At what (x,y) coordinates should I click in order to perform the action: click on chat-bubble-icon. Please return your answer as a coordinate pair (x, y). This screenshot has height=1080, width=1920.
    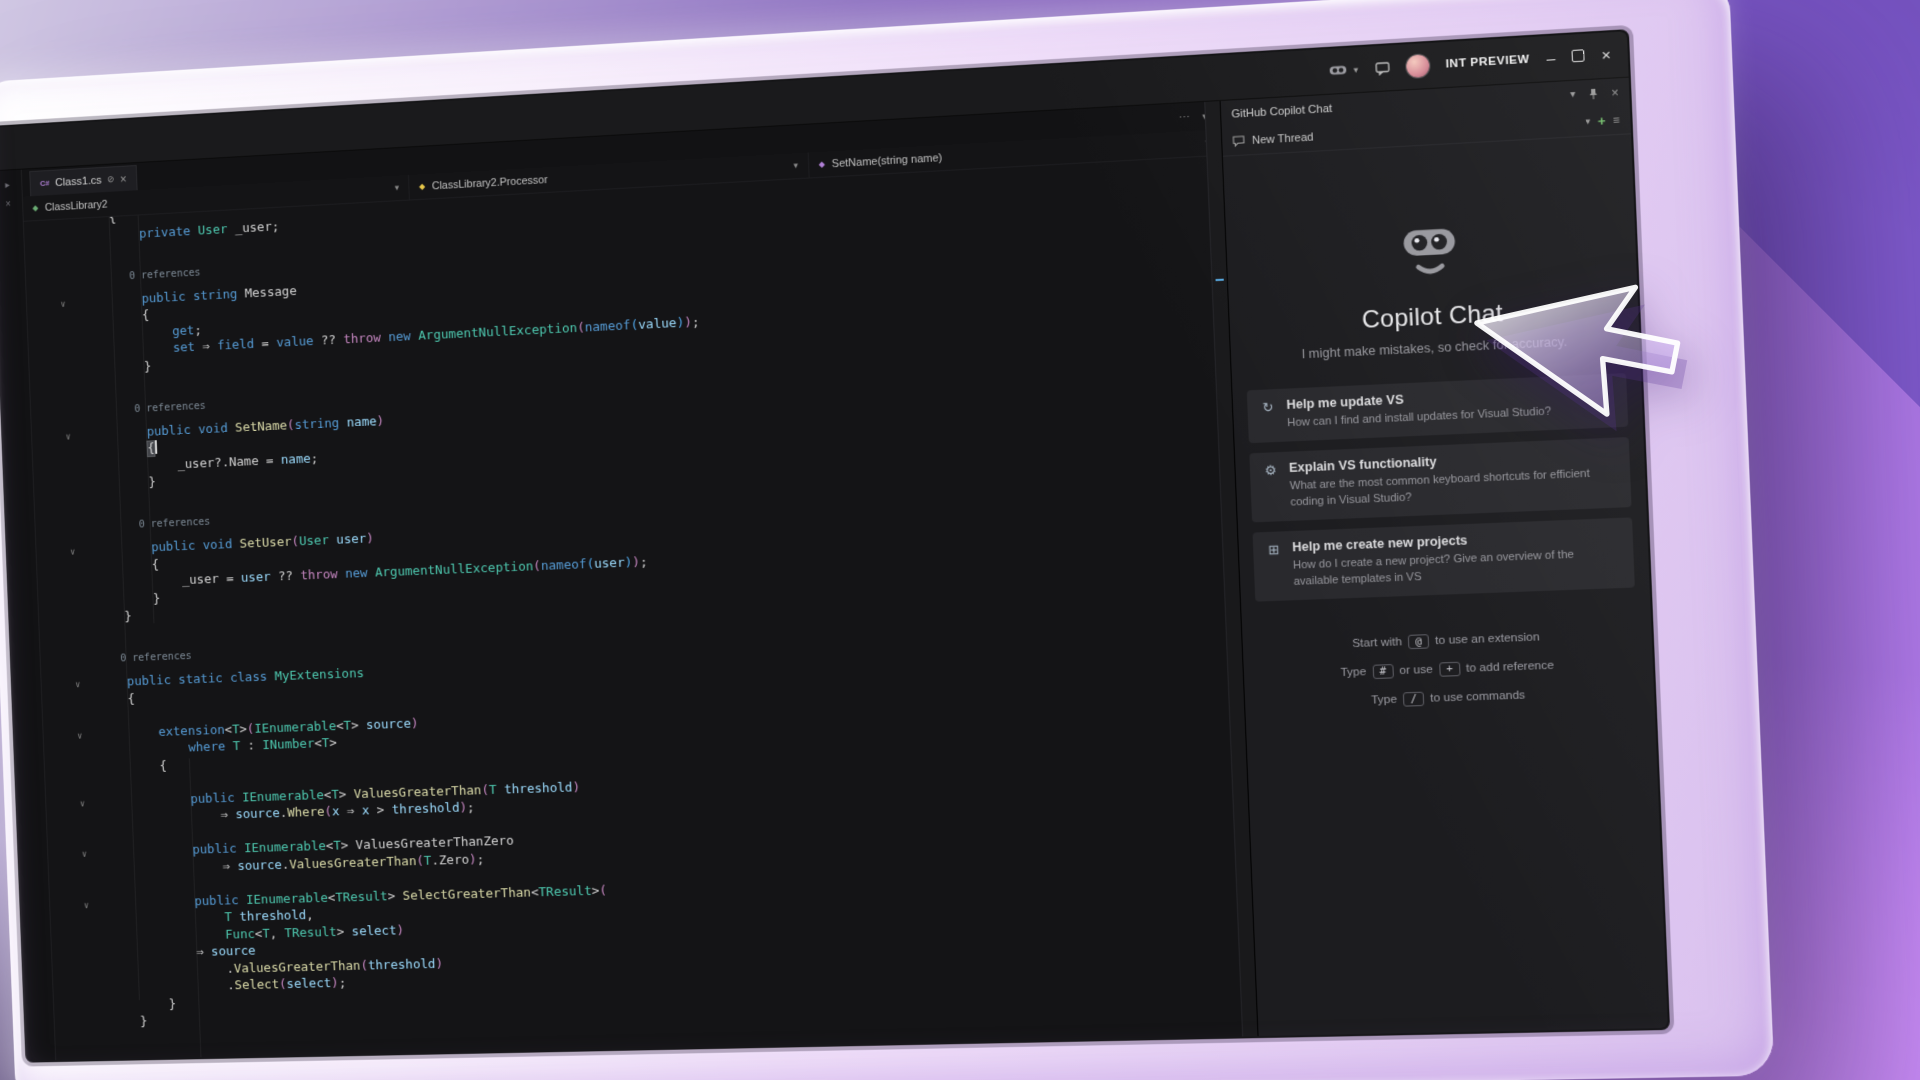
    Looking at the image, I should click on (1238, 141).